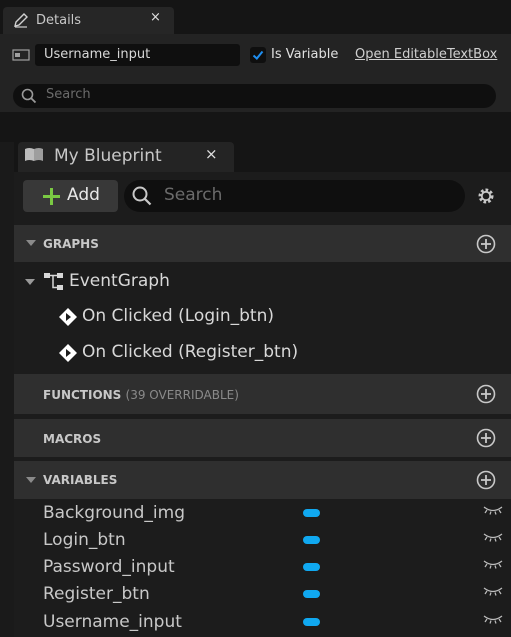 Image resolution: width=511 pixels, height=637 pixels. I want to click on blueprint-close-button: ×, so click(211, 154).